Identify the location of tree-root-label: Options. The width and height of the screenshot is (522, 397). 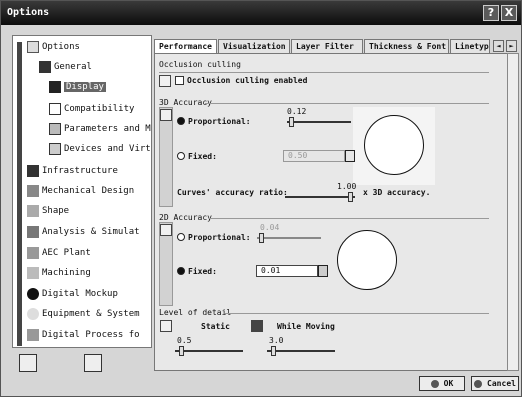
(61, 47).